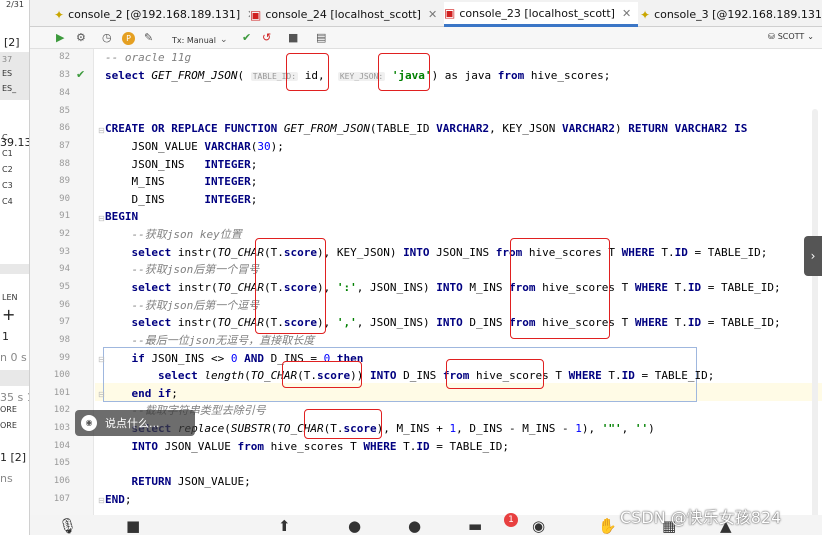 The height and width of the screenshot is (535, 822). Describe the element at coordinates (148, 38) in the screenshot. I see `settings-icon: ✎` at that location.